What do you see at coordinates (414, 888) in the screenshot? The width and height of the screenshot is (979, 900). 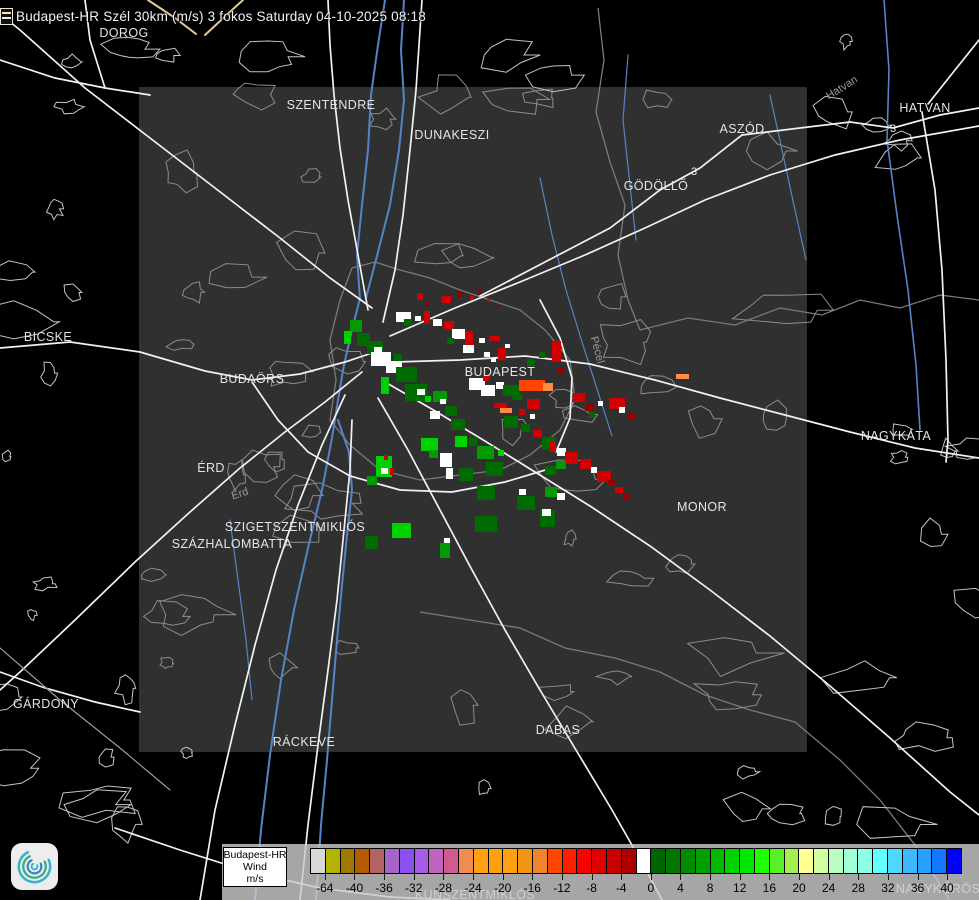 I see `legend-tick-label: -32` at bounding box center [414, 888].